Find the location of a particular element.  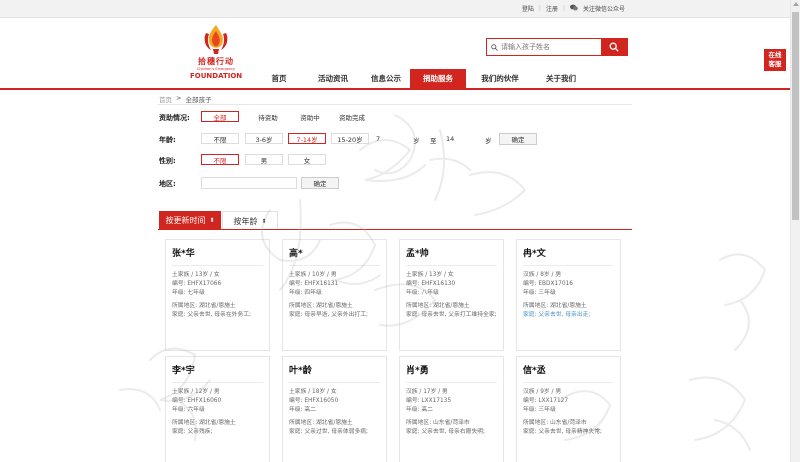

filter-status-all: 全部 is located at coordinates (220, 116).